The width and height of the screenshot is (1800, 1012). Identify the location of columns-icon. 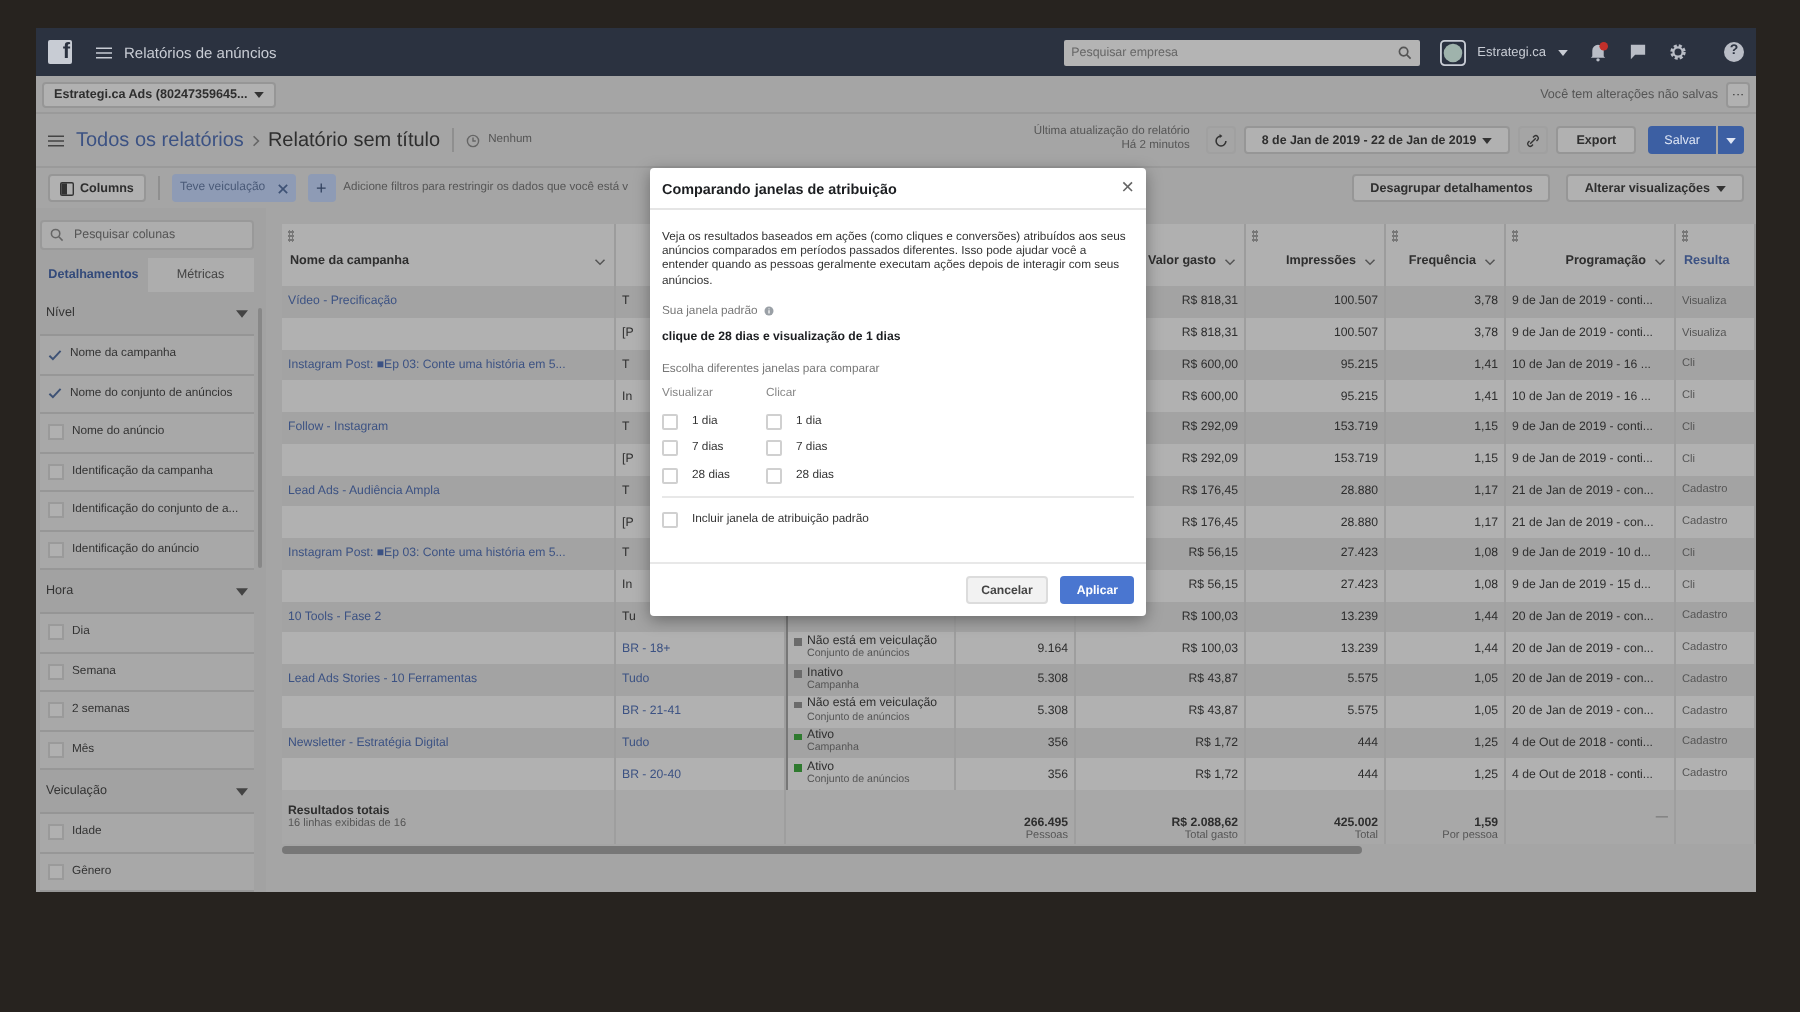
(67, 188).